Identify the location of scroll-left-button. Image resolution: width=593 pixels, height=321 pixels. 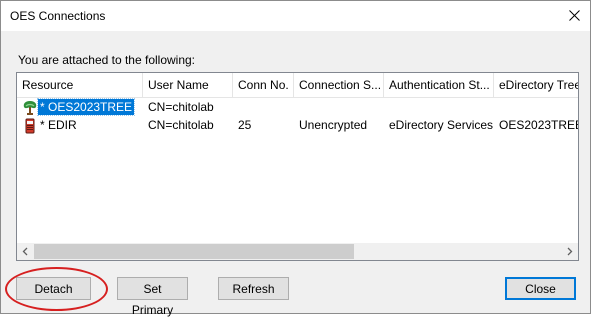
(25, 251).